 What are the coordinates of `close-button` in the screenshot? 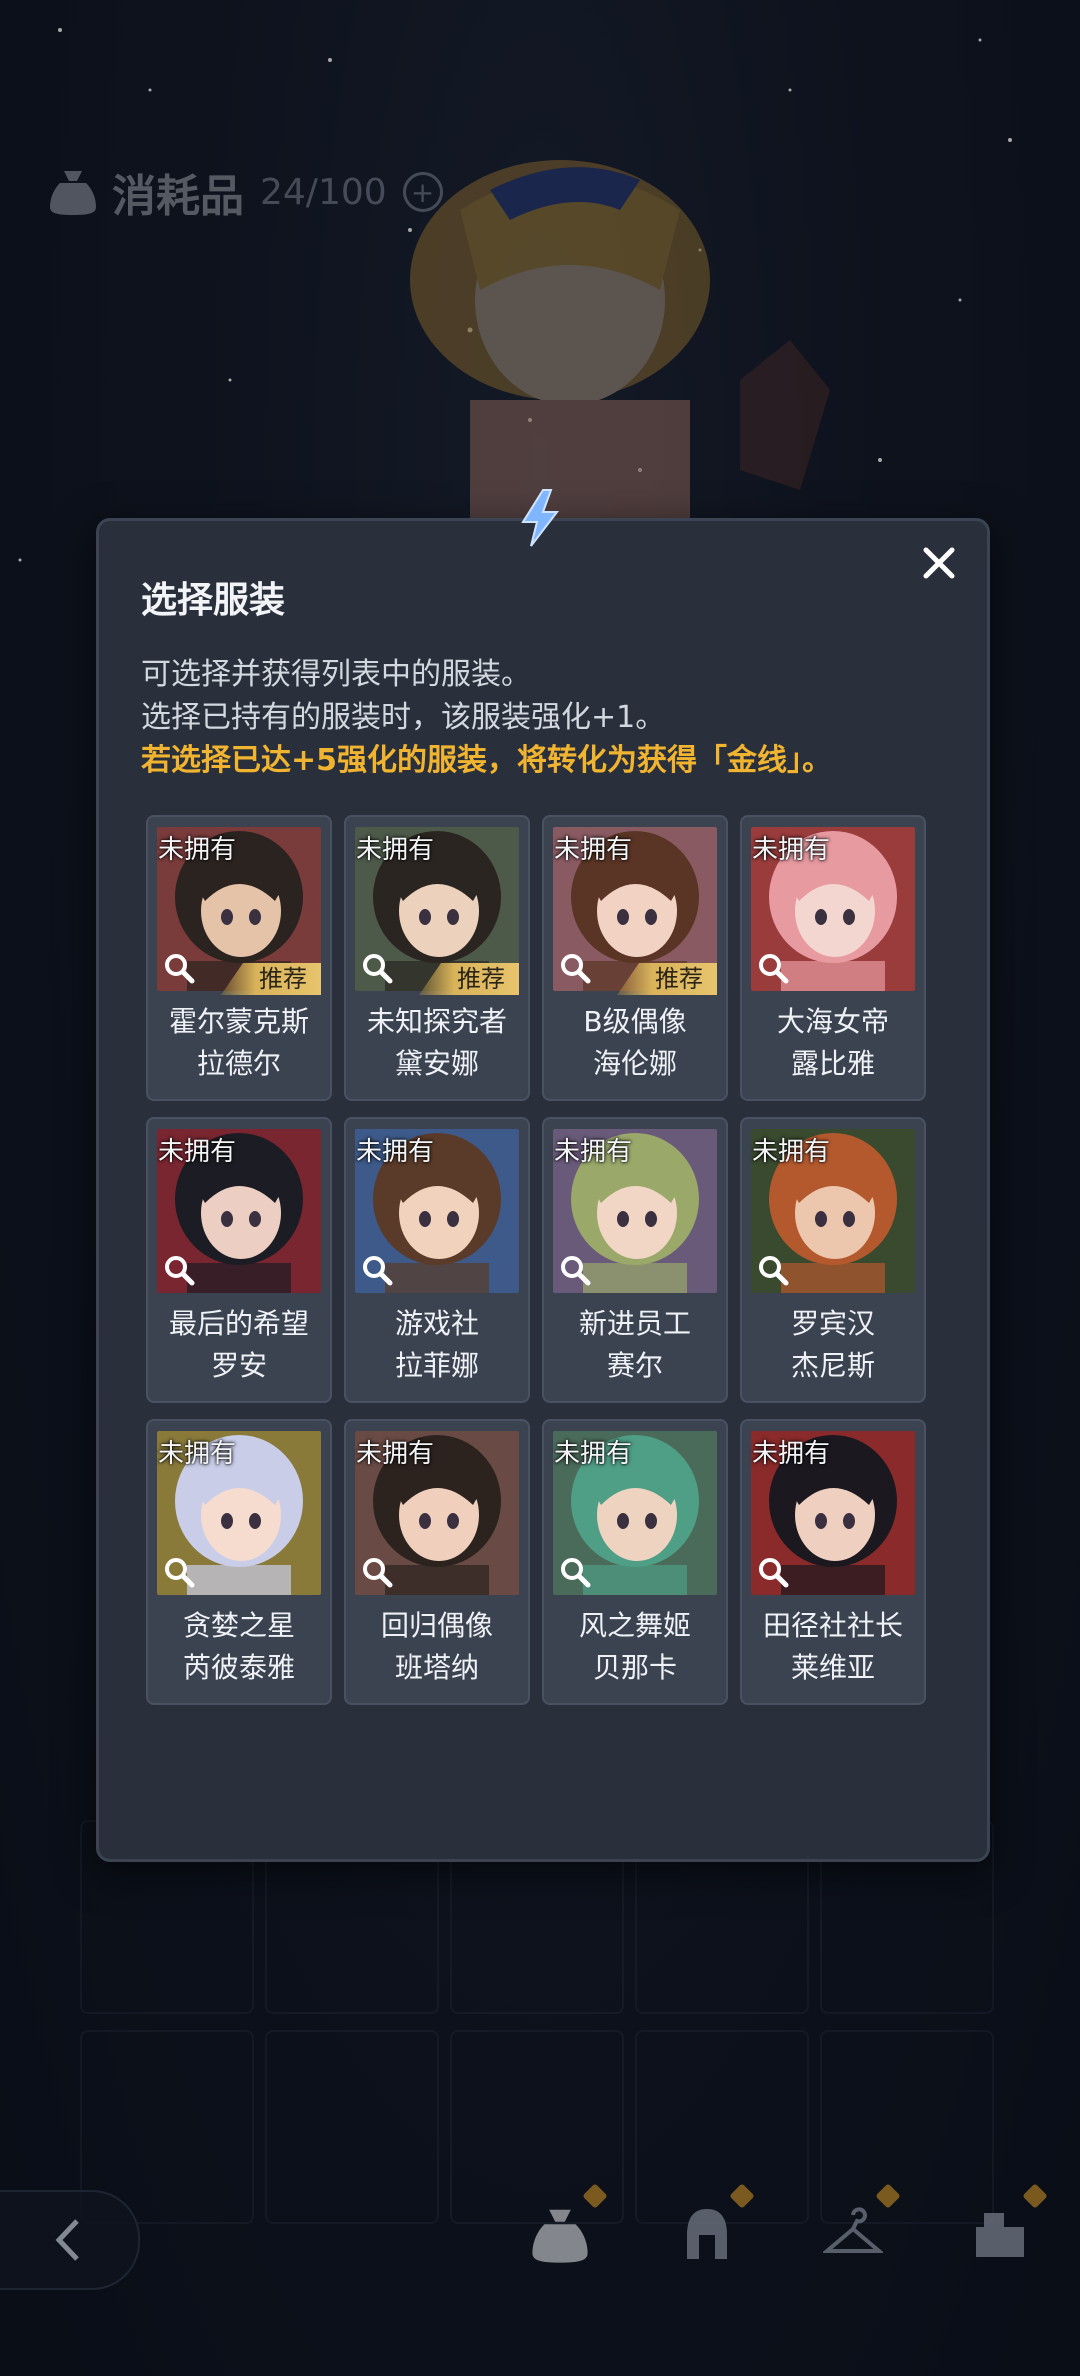 It's located at (939, 563).